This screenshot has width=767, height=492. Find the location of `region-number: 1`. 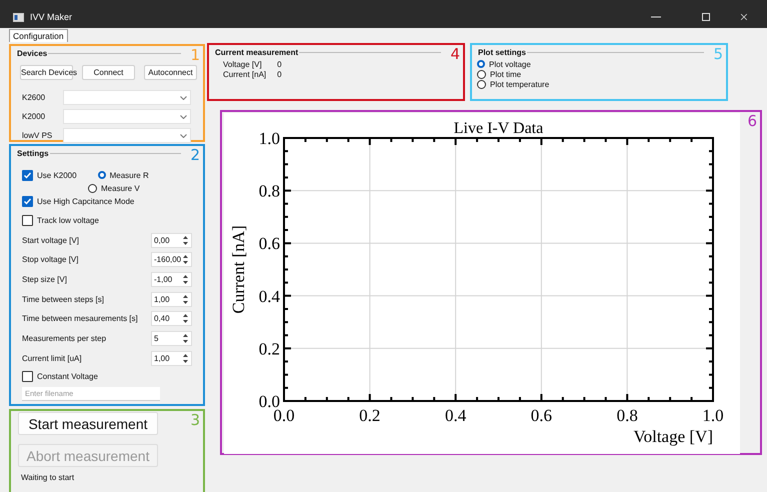

region-number: 1 is located at coordinates (195, 55).